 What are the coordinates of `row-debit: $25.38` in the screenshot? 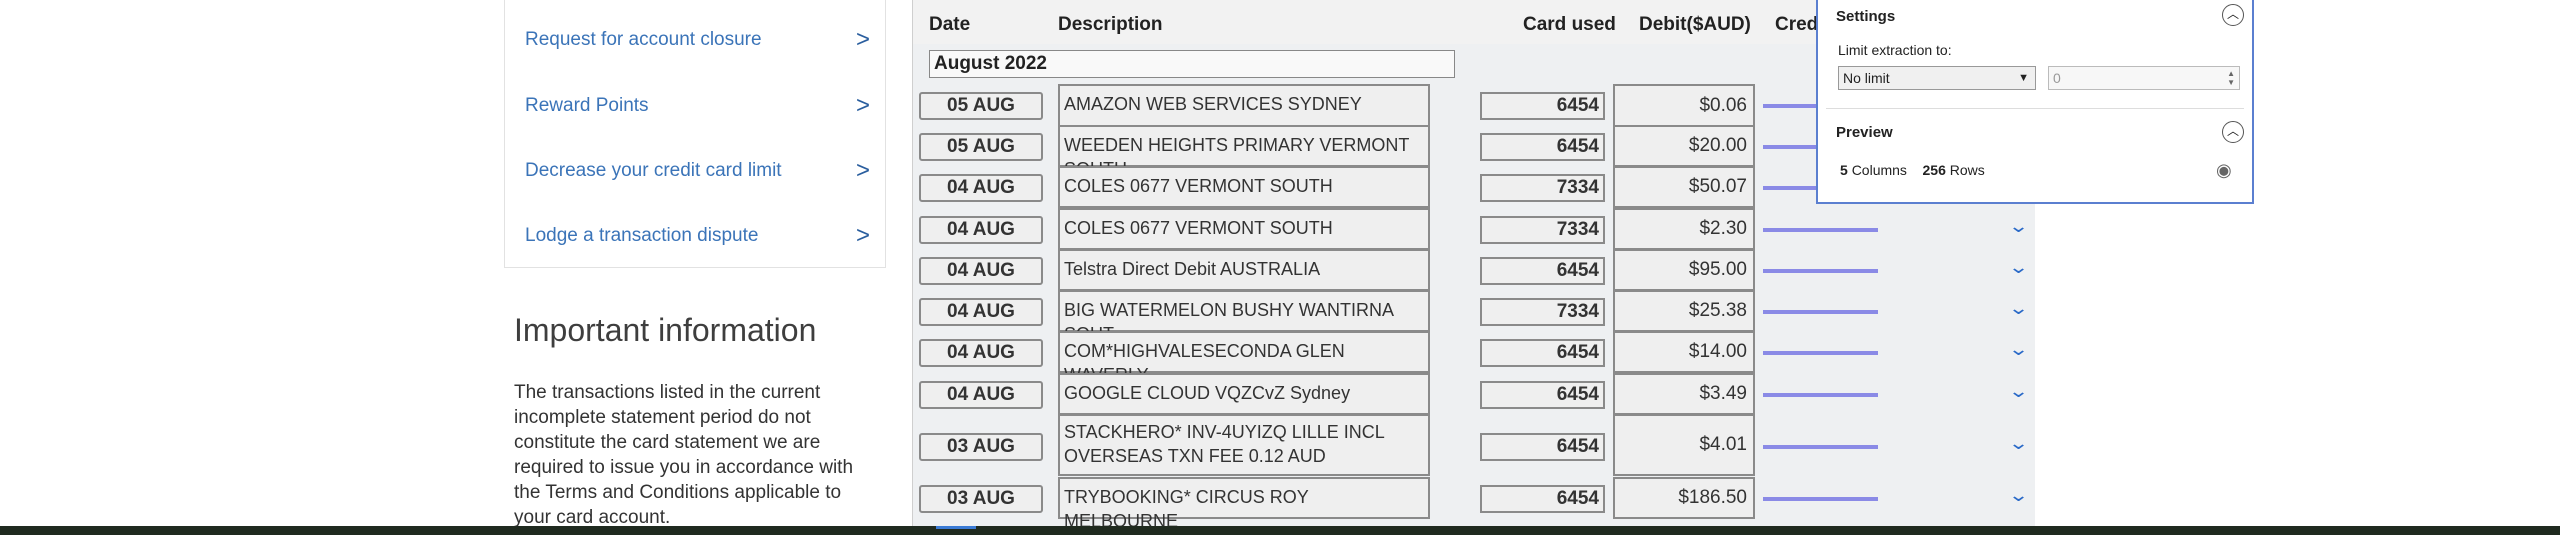 It's located at (1684, 311).